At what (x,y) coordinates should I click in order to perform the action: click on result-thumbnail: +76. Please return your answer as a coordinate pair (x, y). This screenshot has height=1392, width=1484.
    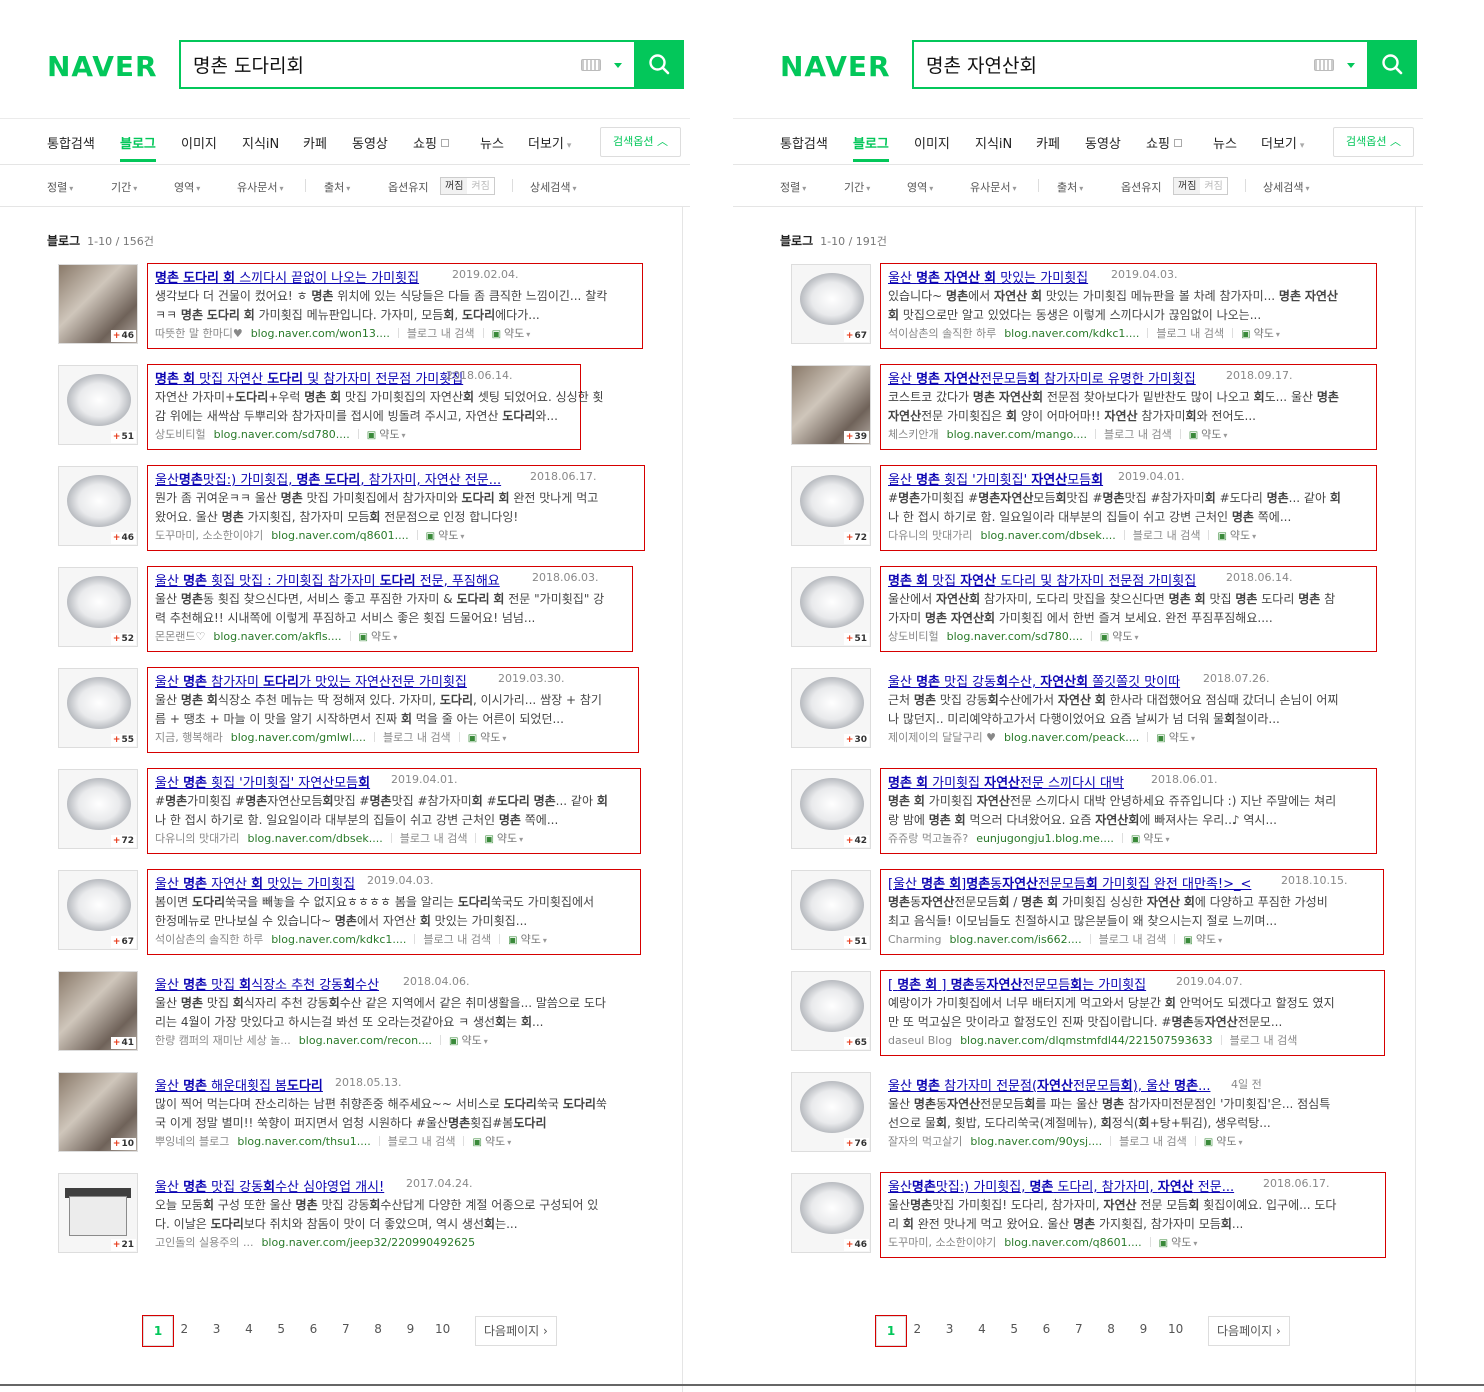
    Looking at the image, I should click on (831, 1112).